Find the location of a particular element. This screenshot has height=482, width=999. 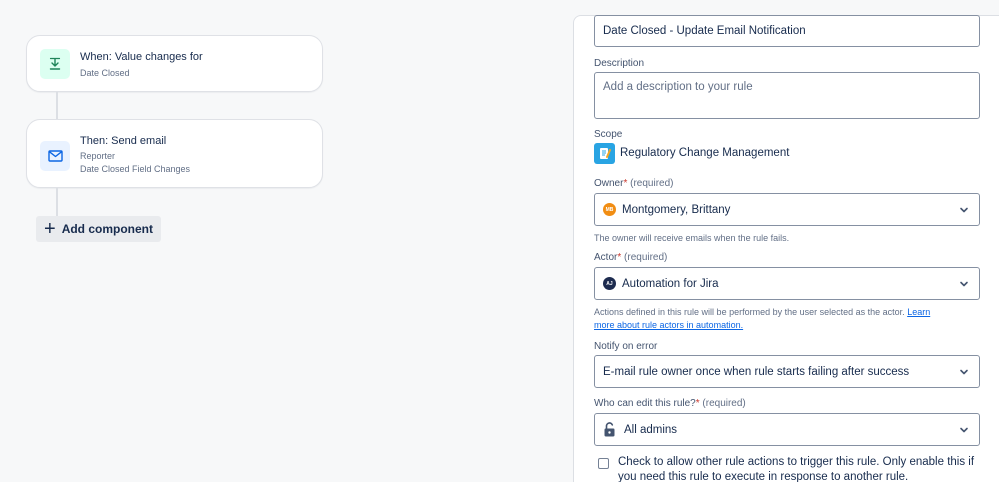

scope-project-icon is located at coordinates (604, 153).